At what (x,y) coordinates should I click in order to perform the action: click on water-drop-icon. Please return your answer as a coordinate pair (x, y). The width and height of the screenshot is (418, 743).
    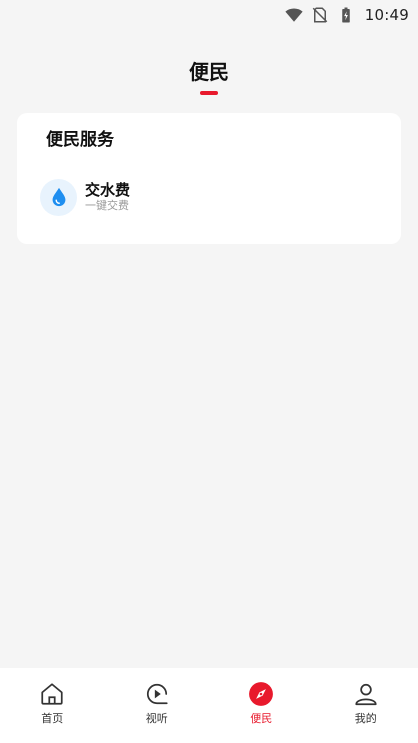
    Looking at the image, I should click on (58, 197).